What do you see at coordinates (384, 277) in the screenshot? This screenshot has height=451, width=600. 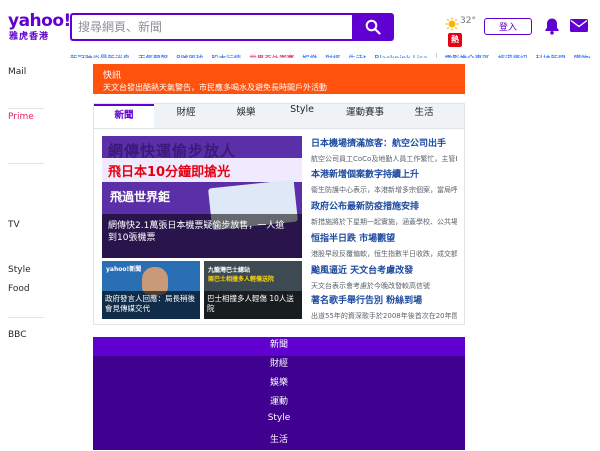 I see `story-item: 颱風逼近 天文台考慮改發 天文台表示會考慮於今晚改發較高信號` at bounding box center [384, 277].